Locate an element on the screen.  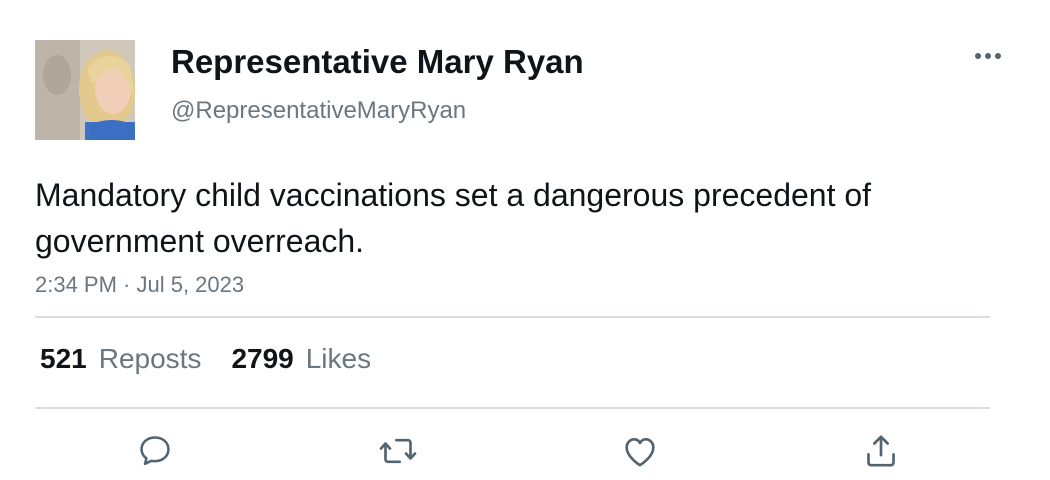
share-icon is located at coordinates (881, 451).